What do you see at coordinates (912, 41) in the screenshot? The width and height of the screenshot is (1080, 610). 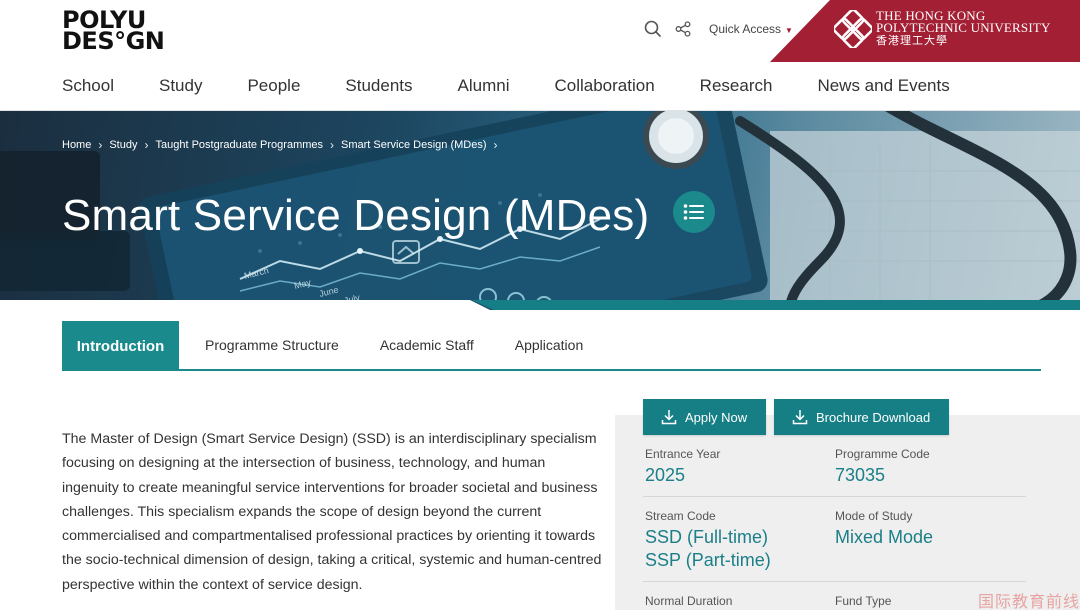 I see `university-name-zh: 香港理工大學` at bounding box center [912, 41].